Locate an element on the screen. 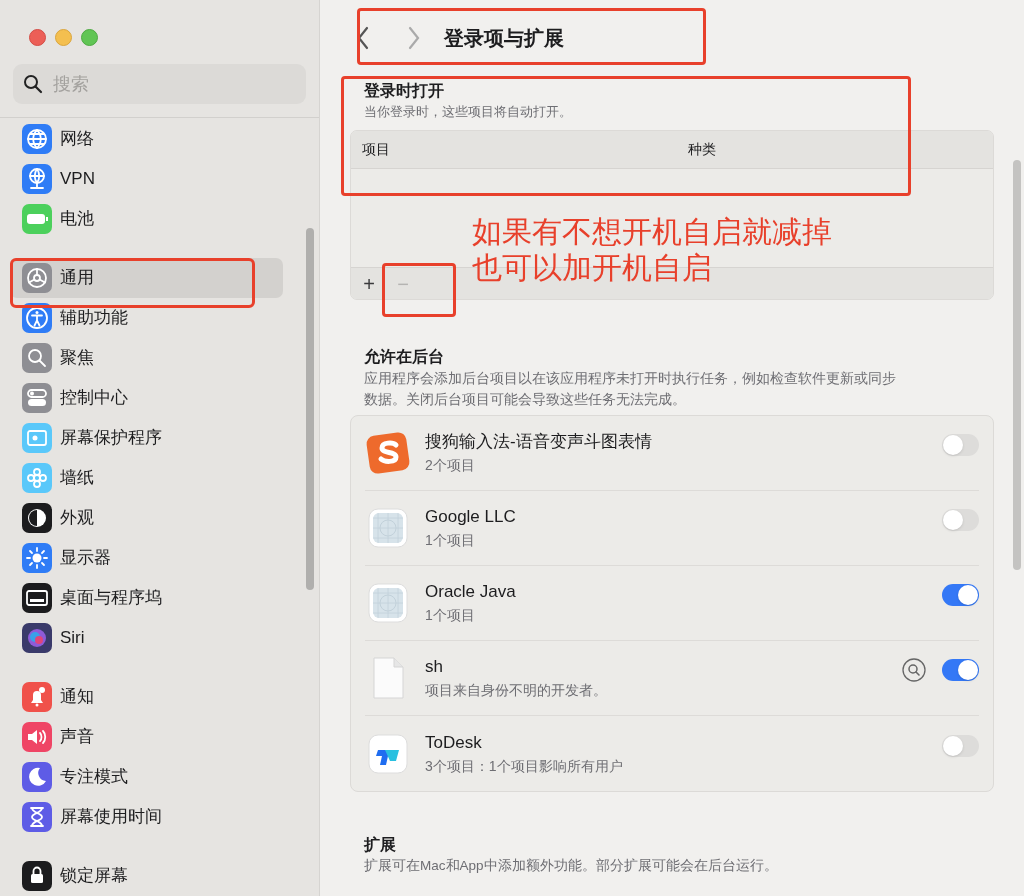 The width and height of the screenshot is (1024, 896). section-description: 当你登录时，这些项目将自动打开。 is located at coordinates (468, 112).